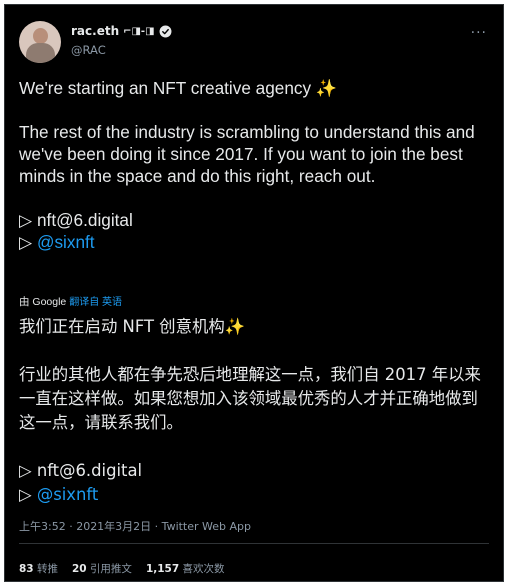 The image size is (512, 586). Describe the element at coordinates (254, 543) in the screenshot. I see `divider` at that location.